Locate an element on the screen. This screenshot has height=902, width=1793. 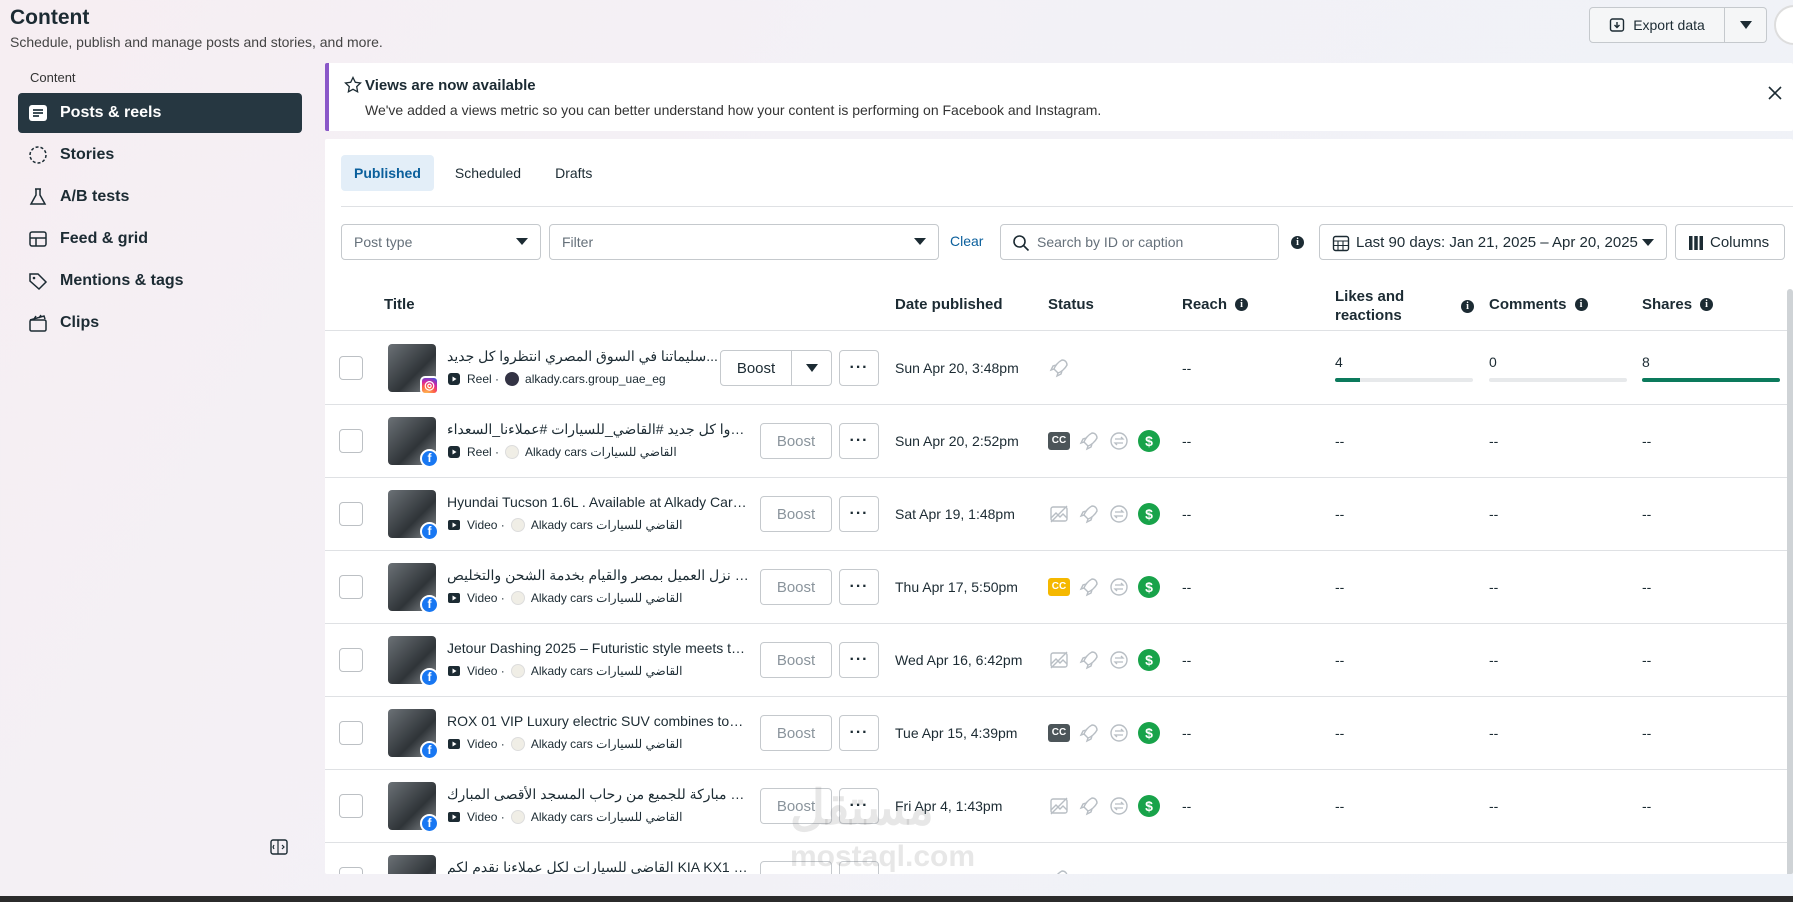
post-type-select: Post type is located at coordinates (441, 242).